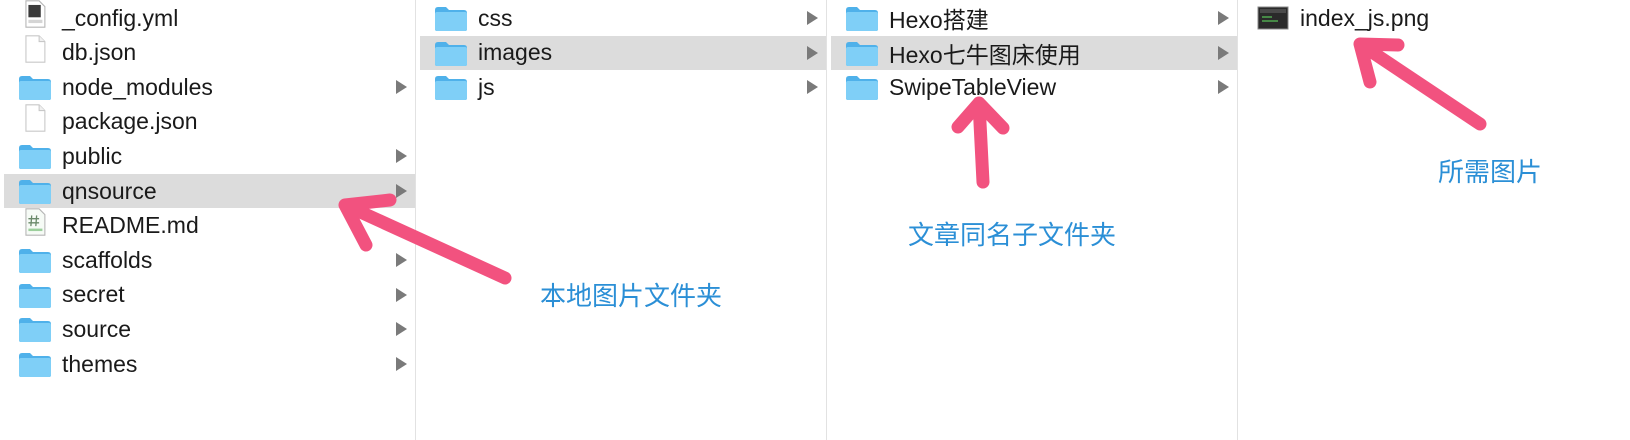 This screenshot has width=1630, height=440. I want to click on item-label: package.json, so click(130, 121).